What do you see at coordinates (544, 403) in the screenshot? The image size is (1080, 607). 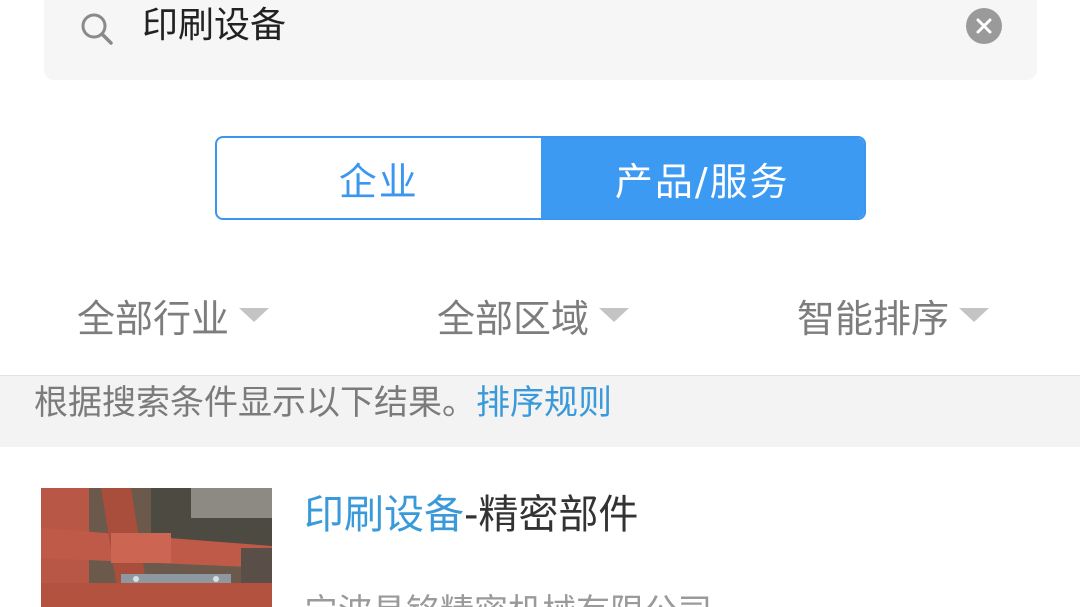 I see `sort-rules-link: 排序规则` at bounding box center [544, 403].